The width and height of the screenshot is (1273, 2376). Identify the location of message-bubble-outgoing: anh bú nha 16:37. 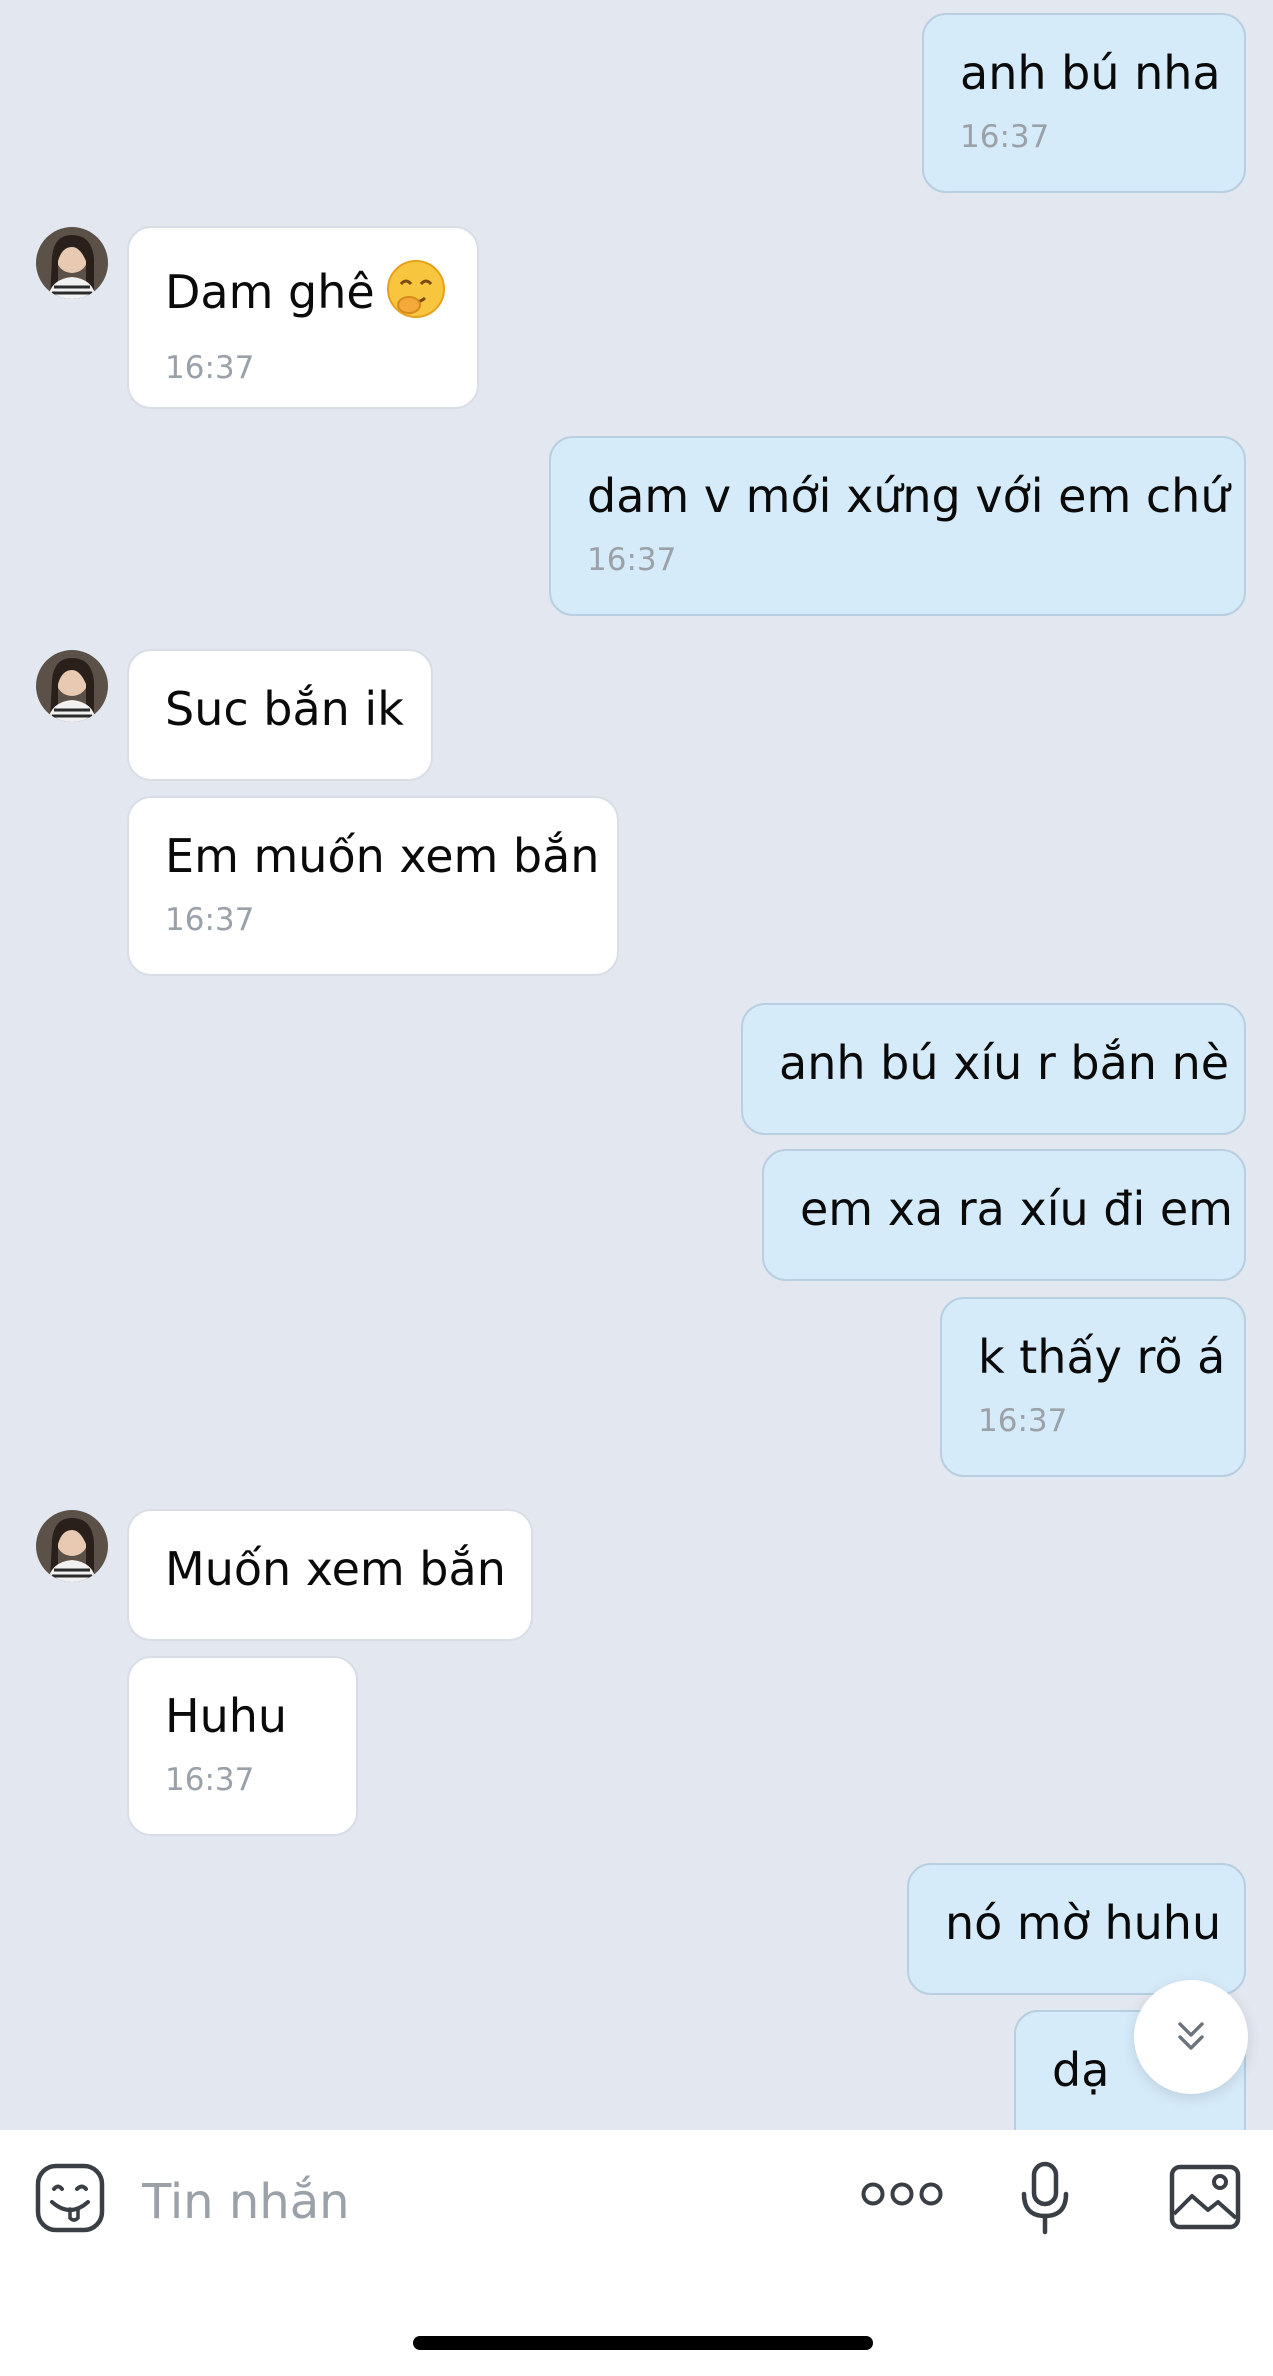
(1084, 103).